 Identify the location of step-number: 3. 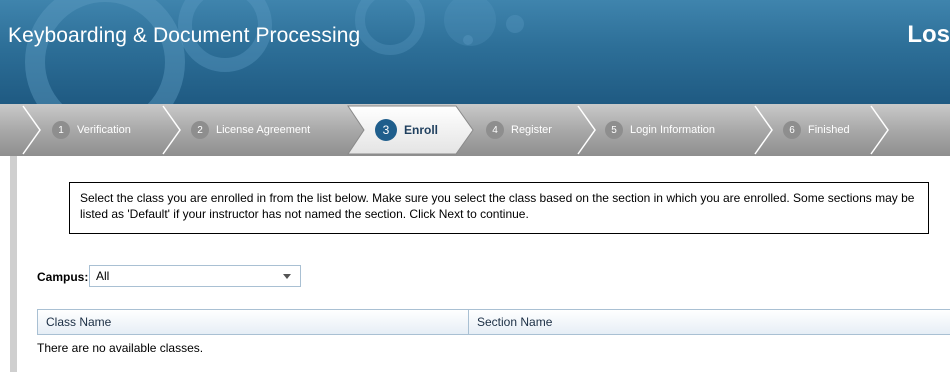
(386, 130).